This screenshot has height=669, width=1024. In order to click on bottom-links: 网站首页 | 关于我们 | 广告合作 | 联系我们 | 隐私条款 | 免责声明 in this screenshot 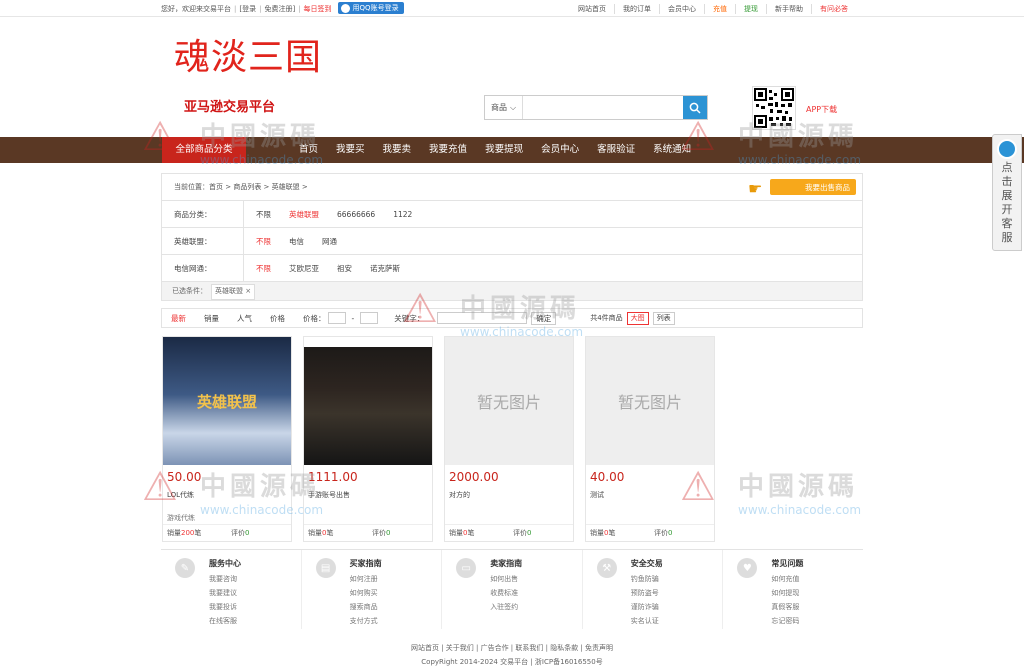, I will do `click(512, 648)`.